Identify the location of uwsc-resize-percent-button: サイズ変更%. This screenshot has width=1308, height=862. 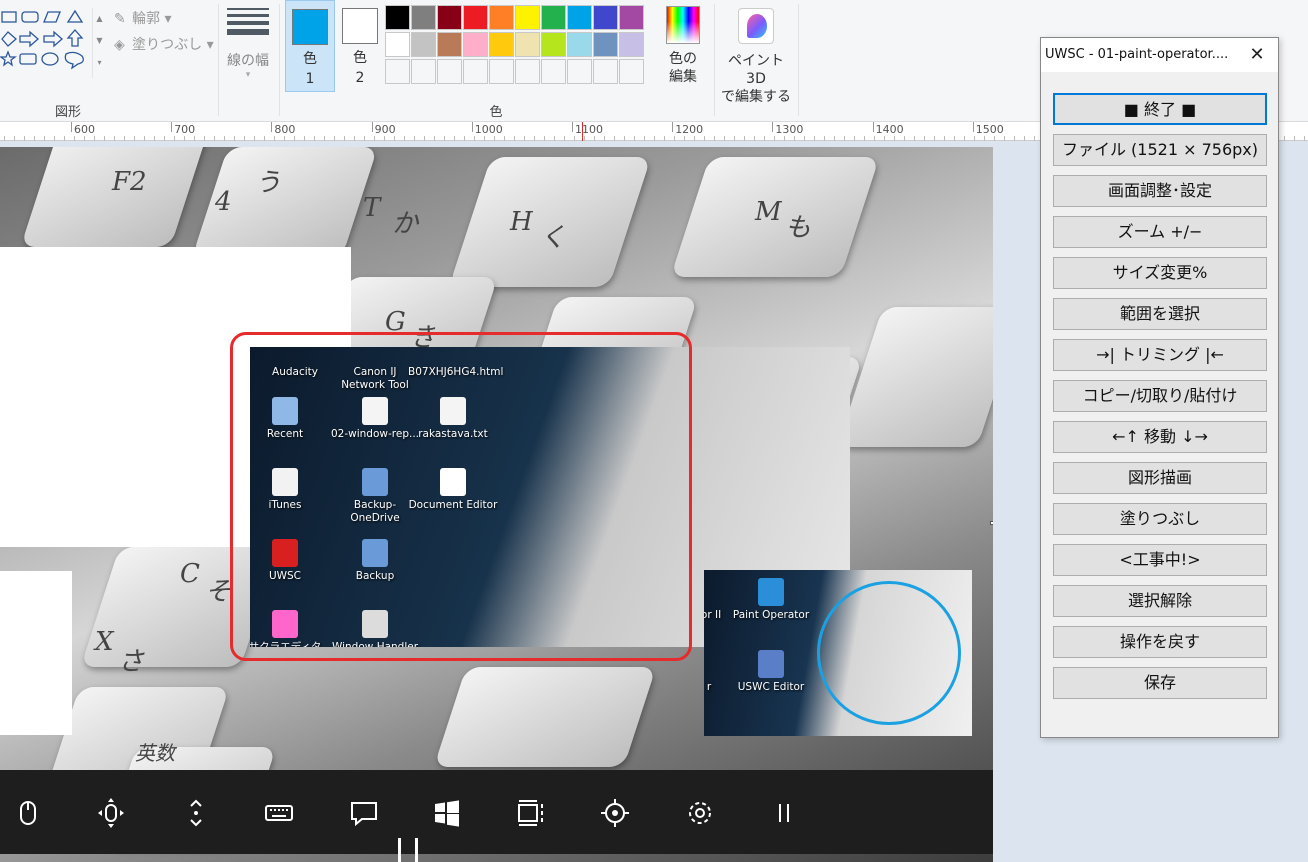
(1160, 273).